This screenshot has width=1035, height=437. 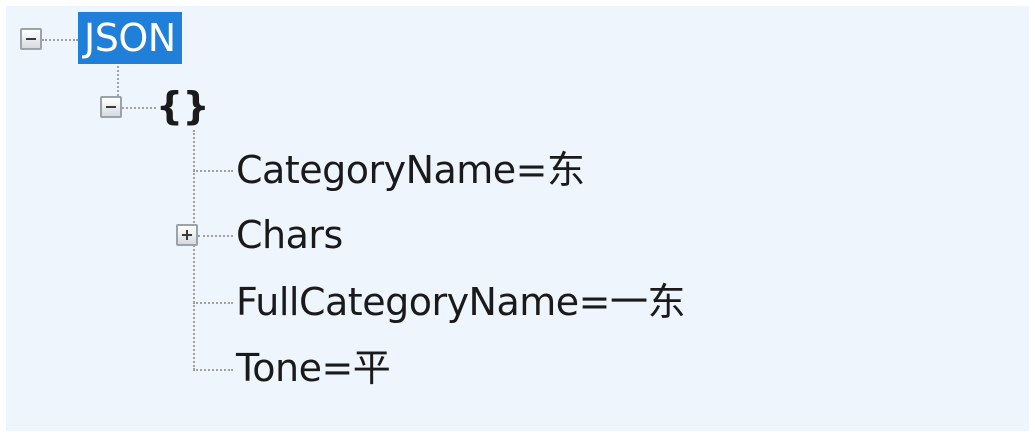 I want to click on tree-node-object: {}, so click(x=183, y=106).